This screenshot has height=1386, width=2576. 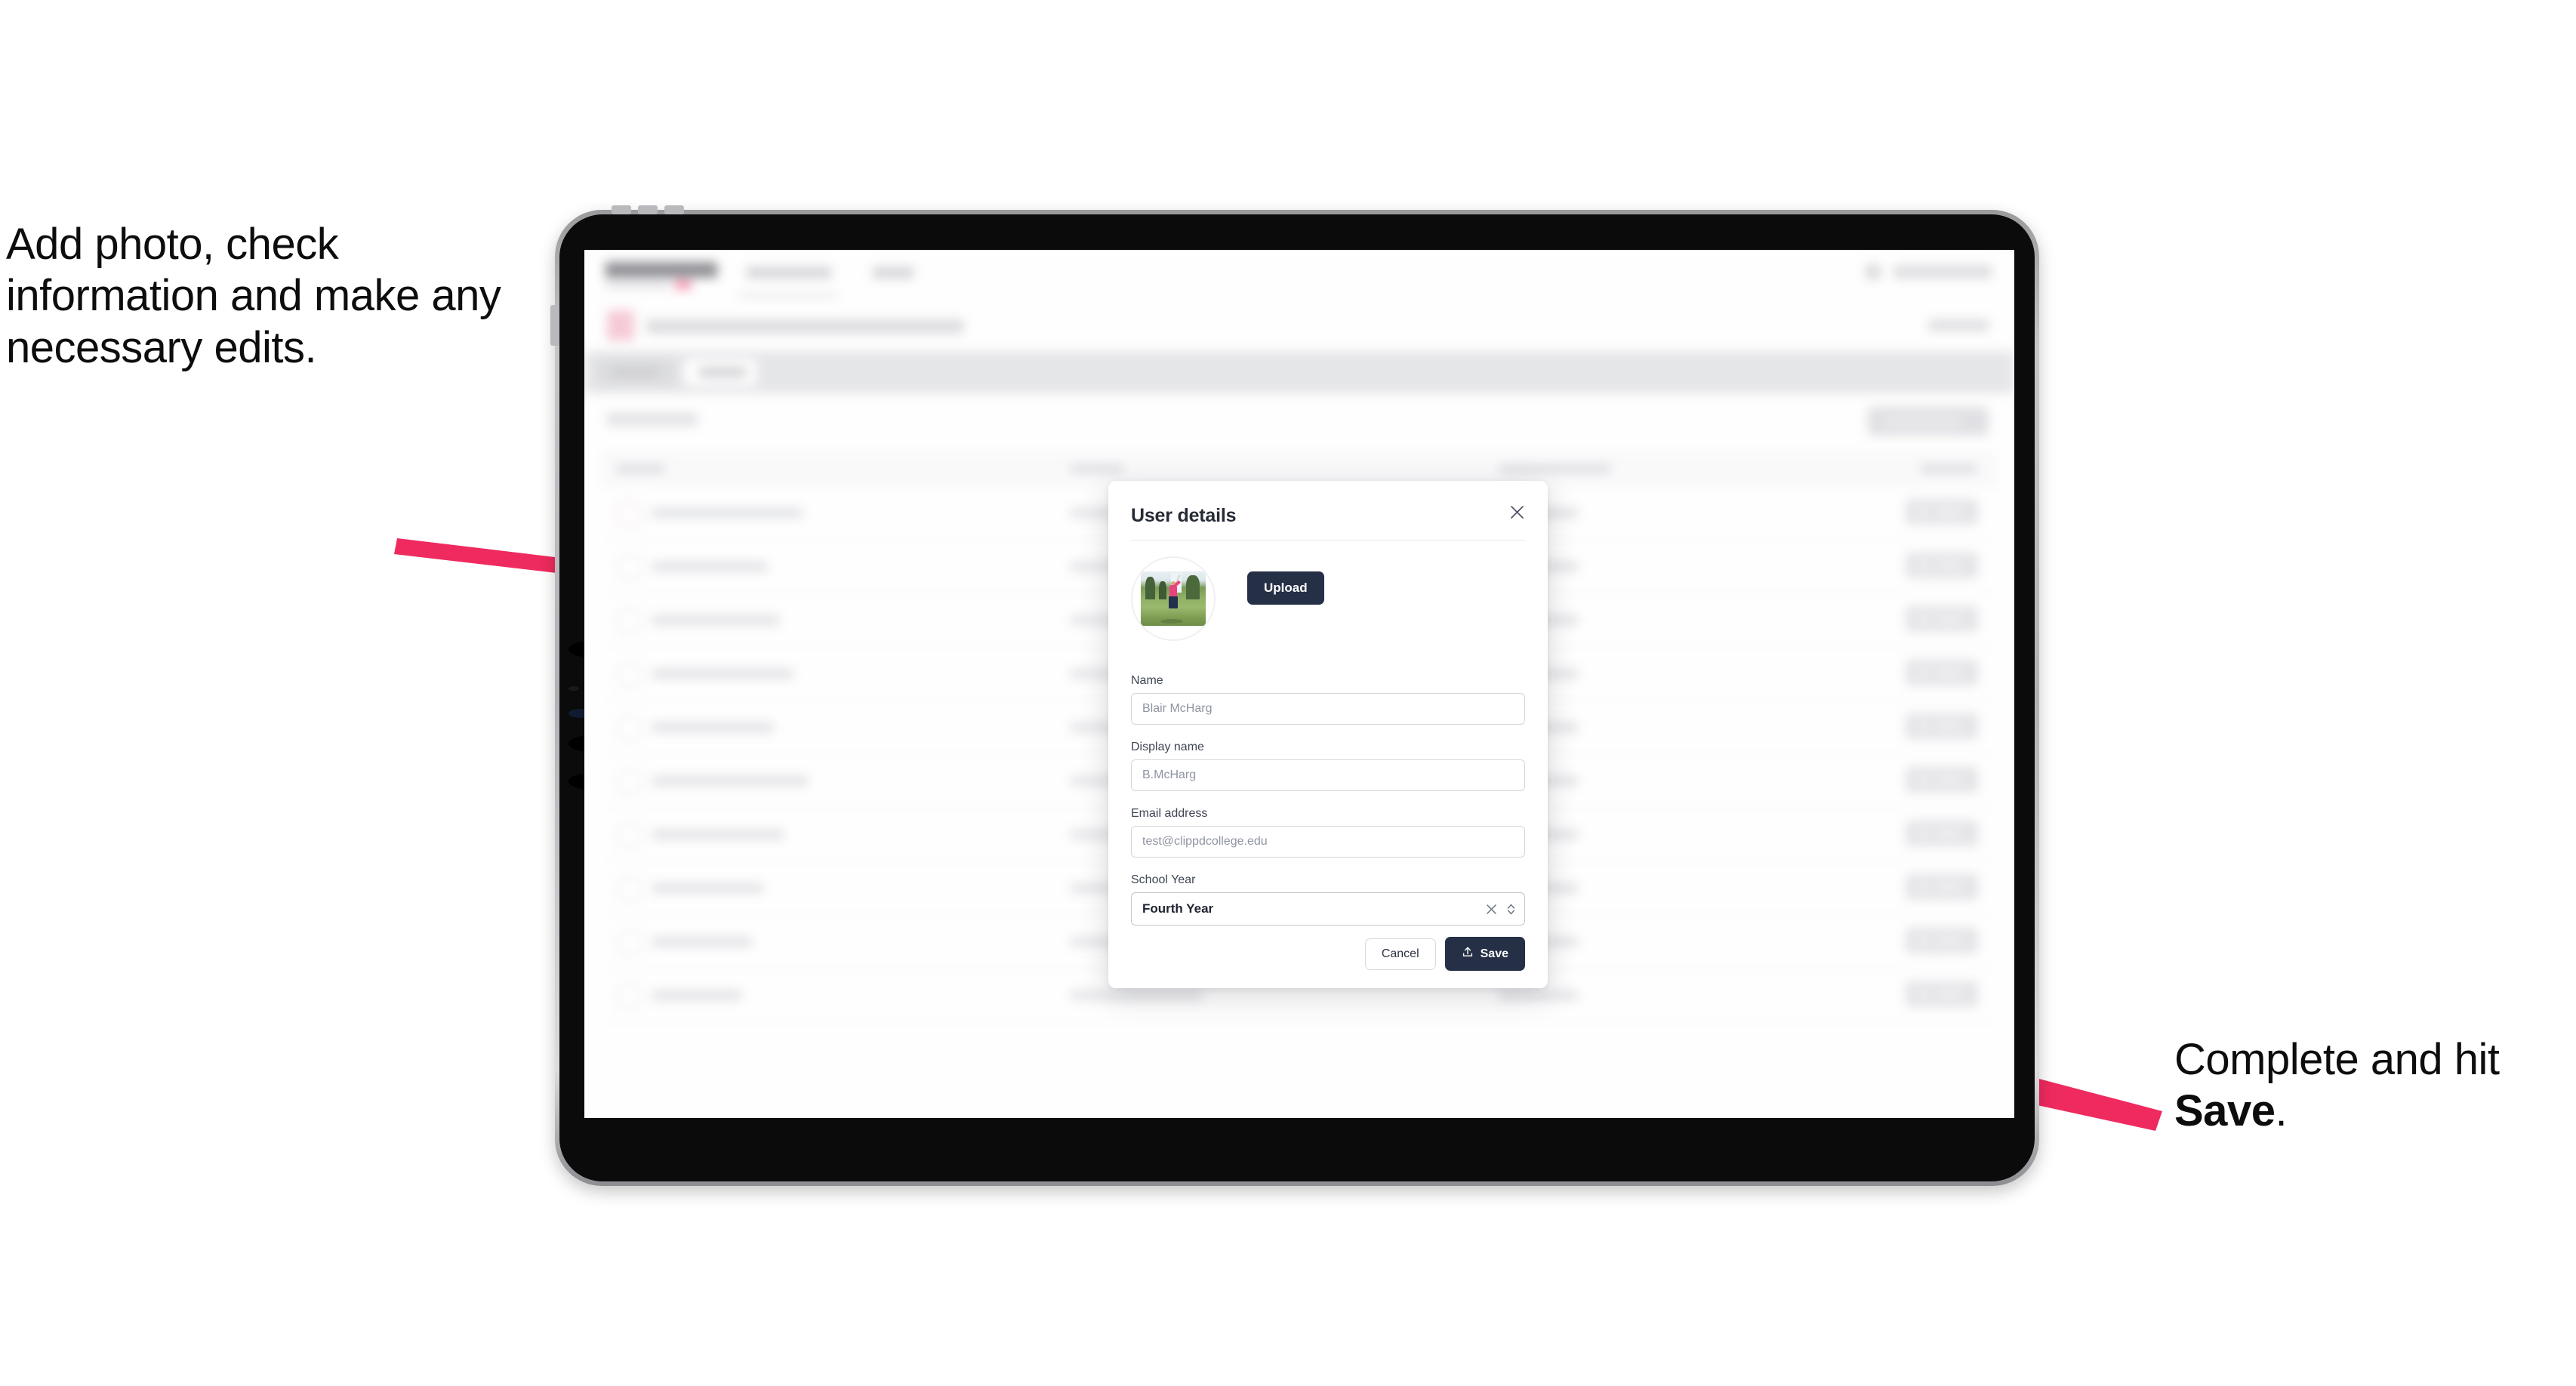 I want to click on dialog-divider, so click(x=1328, y=540).